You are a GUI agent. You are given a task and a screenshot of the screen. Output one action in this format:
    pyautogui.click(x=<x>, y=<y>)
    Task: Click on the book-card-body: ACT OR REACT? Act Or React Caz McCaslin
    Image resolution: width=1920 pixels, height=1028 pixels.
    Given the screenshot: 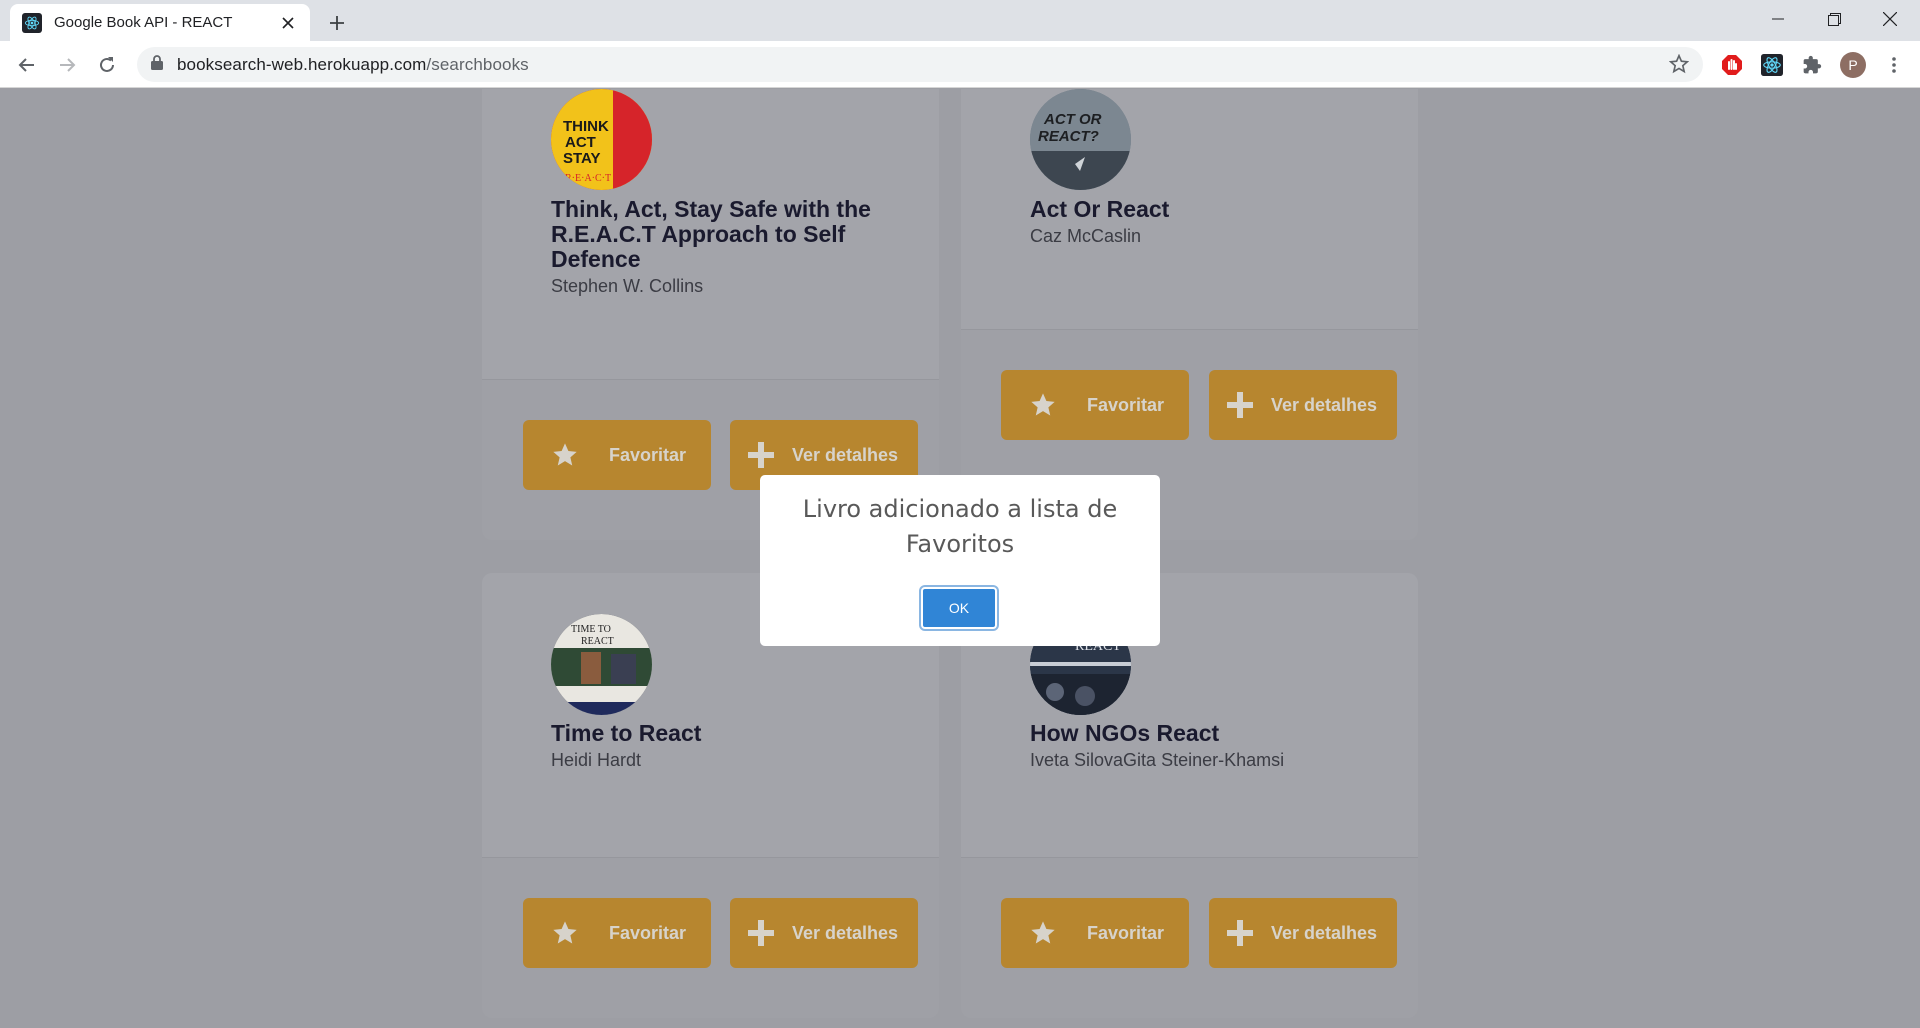 What is the action you would take?
    pyautogui.click(x=1189, y=209)
    